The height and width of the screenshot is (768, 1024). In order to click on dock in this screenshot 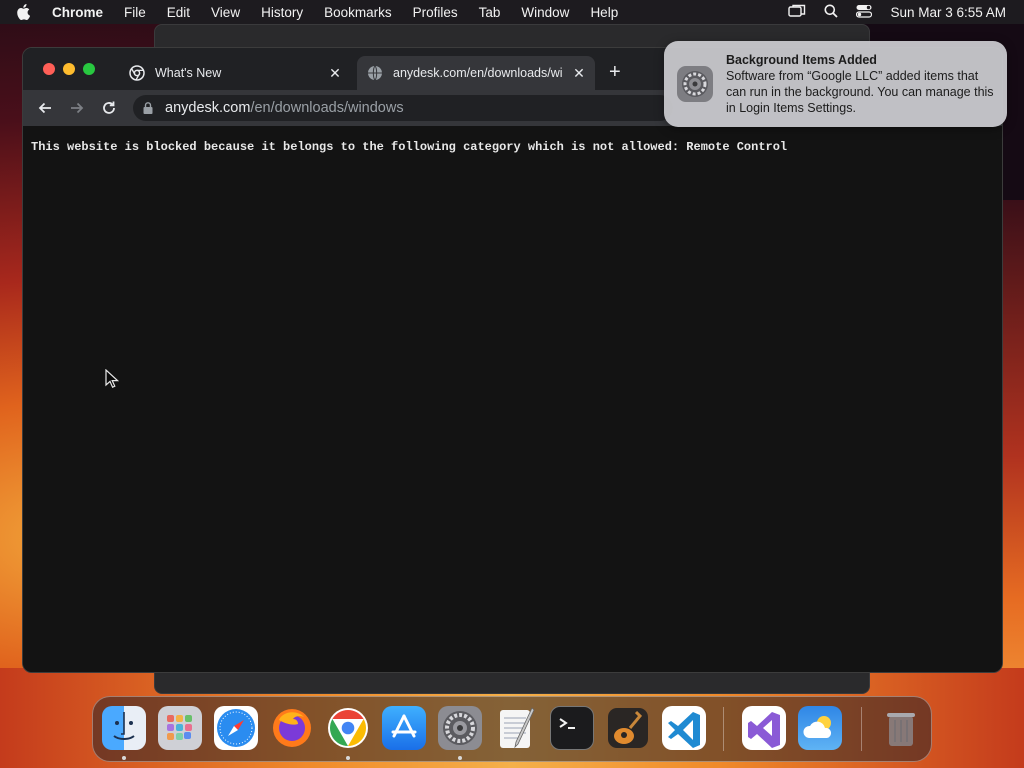, I will do `click(512, 729)`.